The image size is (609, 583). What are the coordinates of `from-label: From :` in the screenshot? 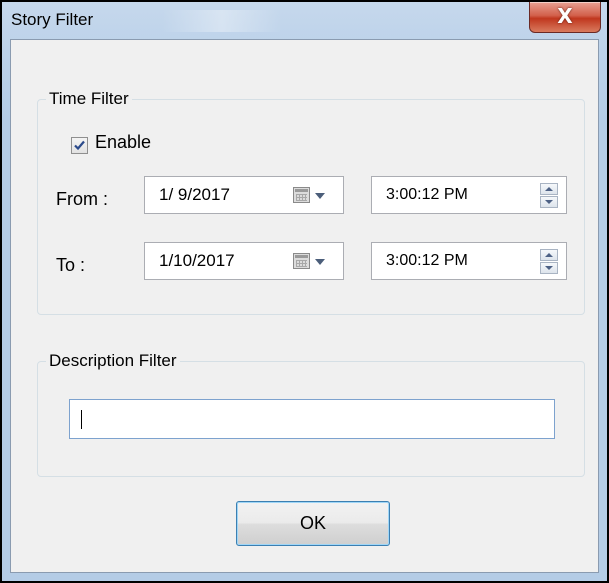 It's located at (82, 199).